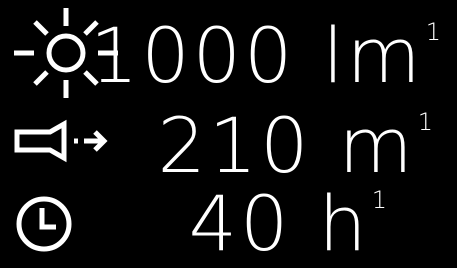 Image resolution: width=457 pixels, height=268 pixels. Describe the element at coordinates (234, 145) in the screenshot. I see `beam-distance-number: 210` at that location.